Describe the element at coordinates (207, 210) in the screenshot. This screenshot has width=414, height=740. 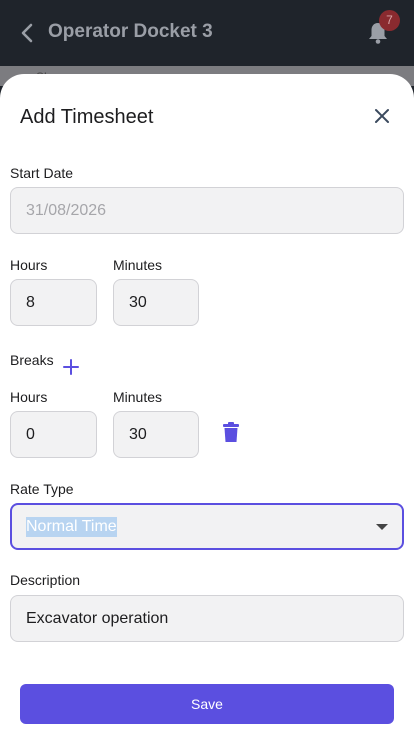
I see `start-date-field: 31/08/2026` at that location.